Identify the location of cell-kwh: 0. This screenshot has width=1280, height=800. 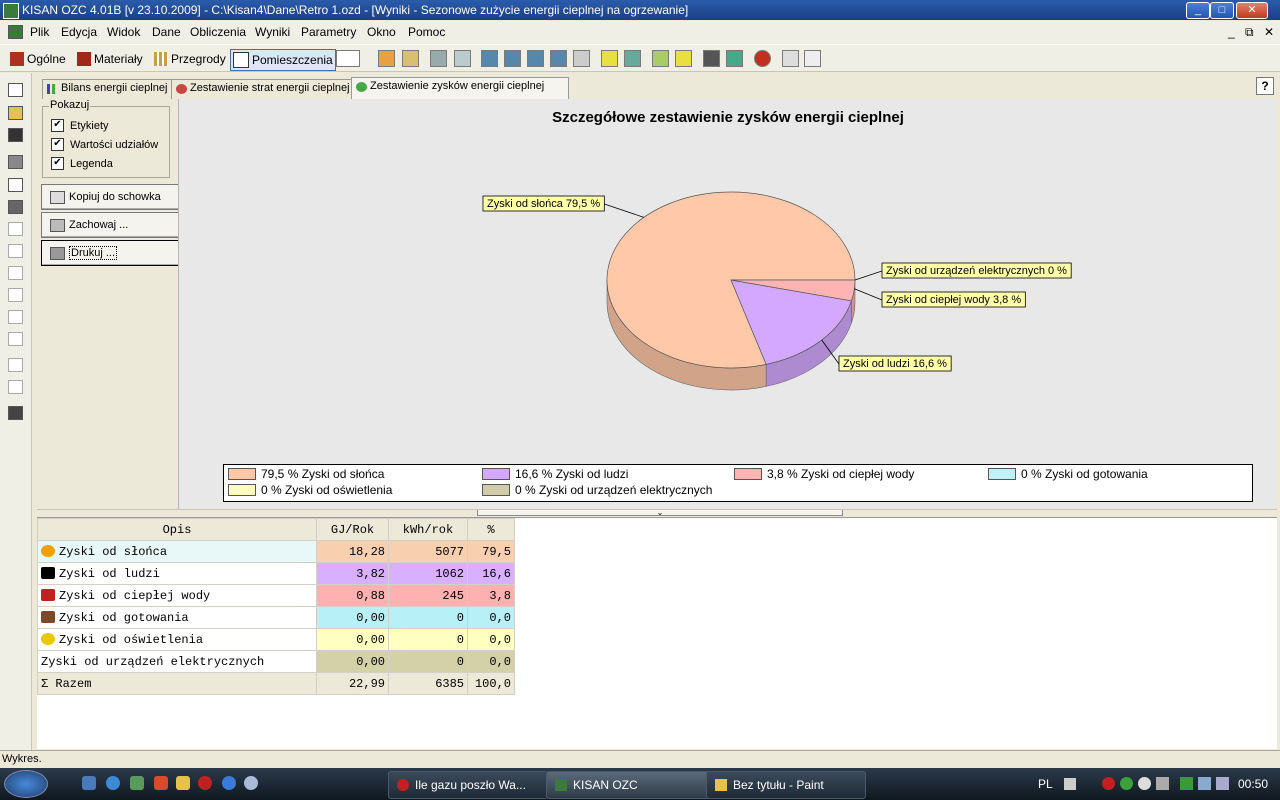
(428, 617).